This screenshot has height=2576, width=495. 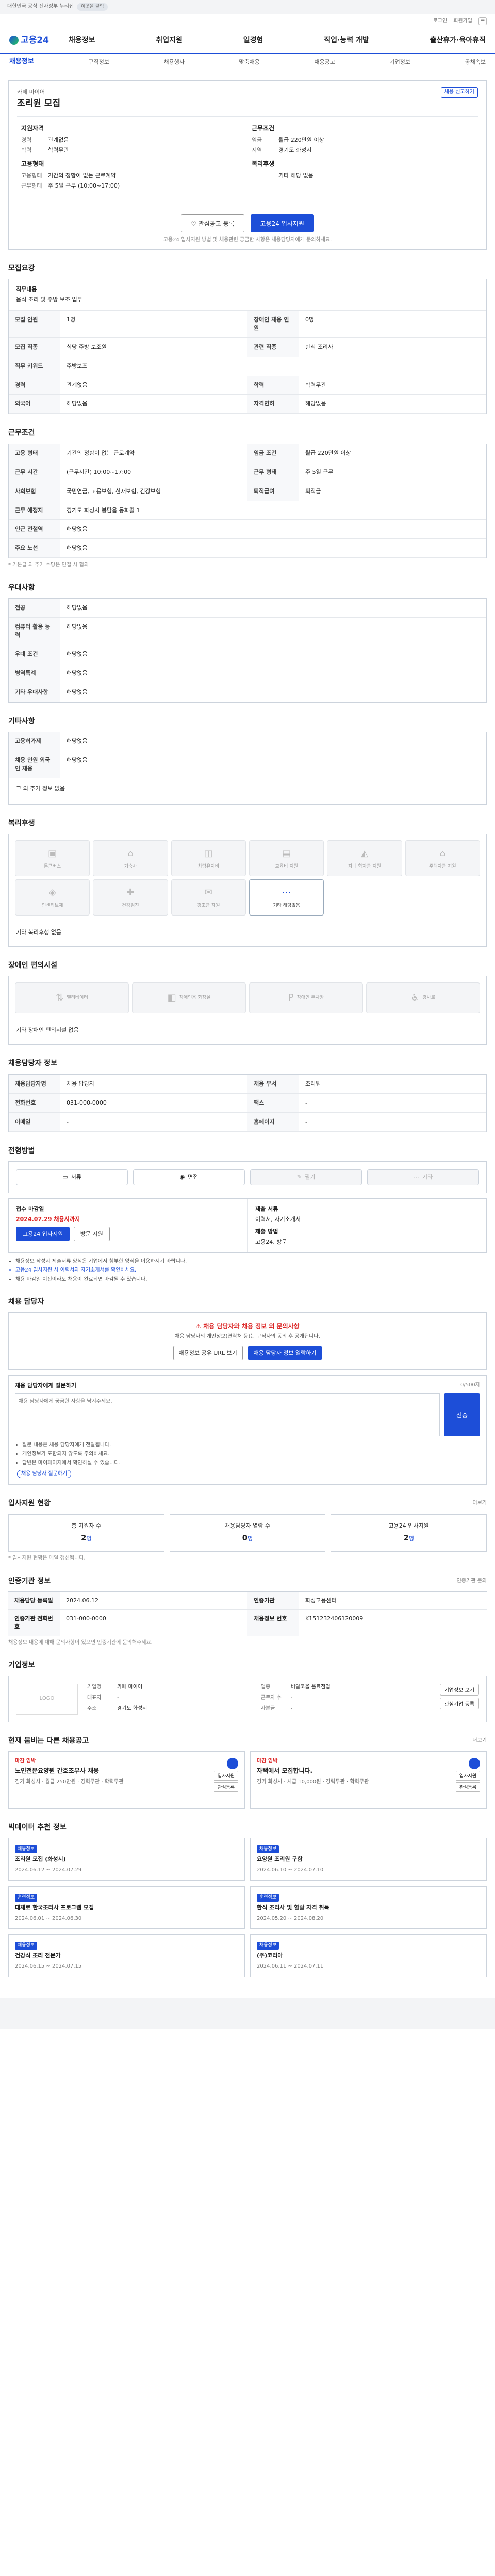 What do you see at coordinates (274, 347) in the screenshot?
I see `cell-key: 관련 직종` at bounding box center [274, 347].